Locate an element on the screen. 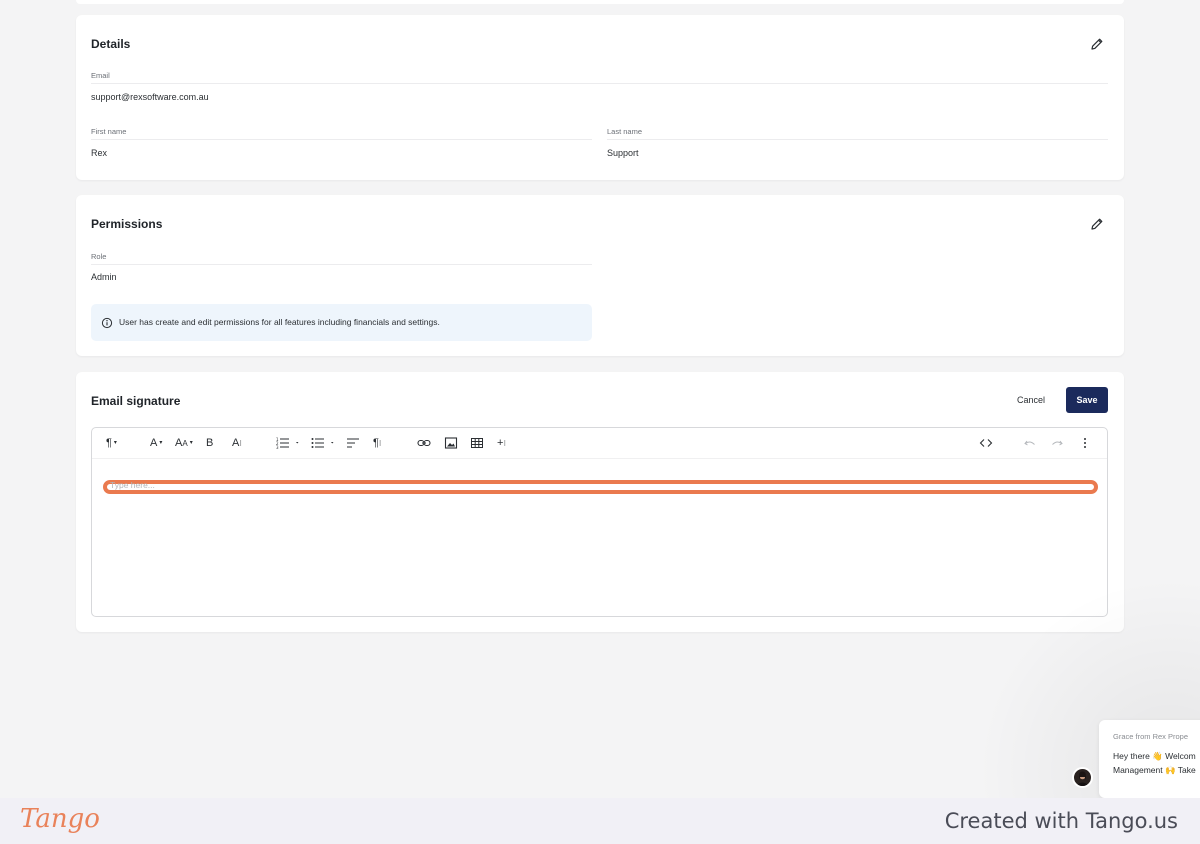  email-divider is located at coordinates (599, 83).